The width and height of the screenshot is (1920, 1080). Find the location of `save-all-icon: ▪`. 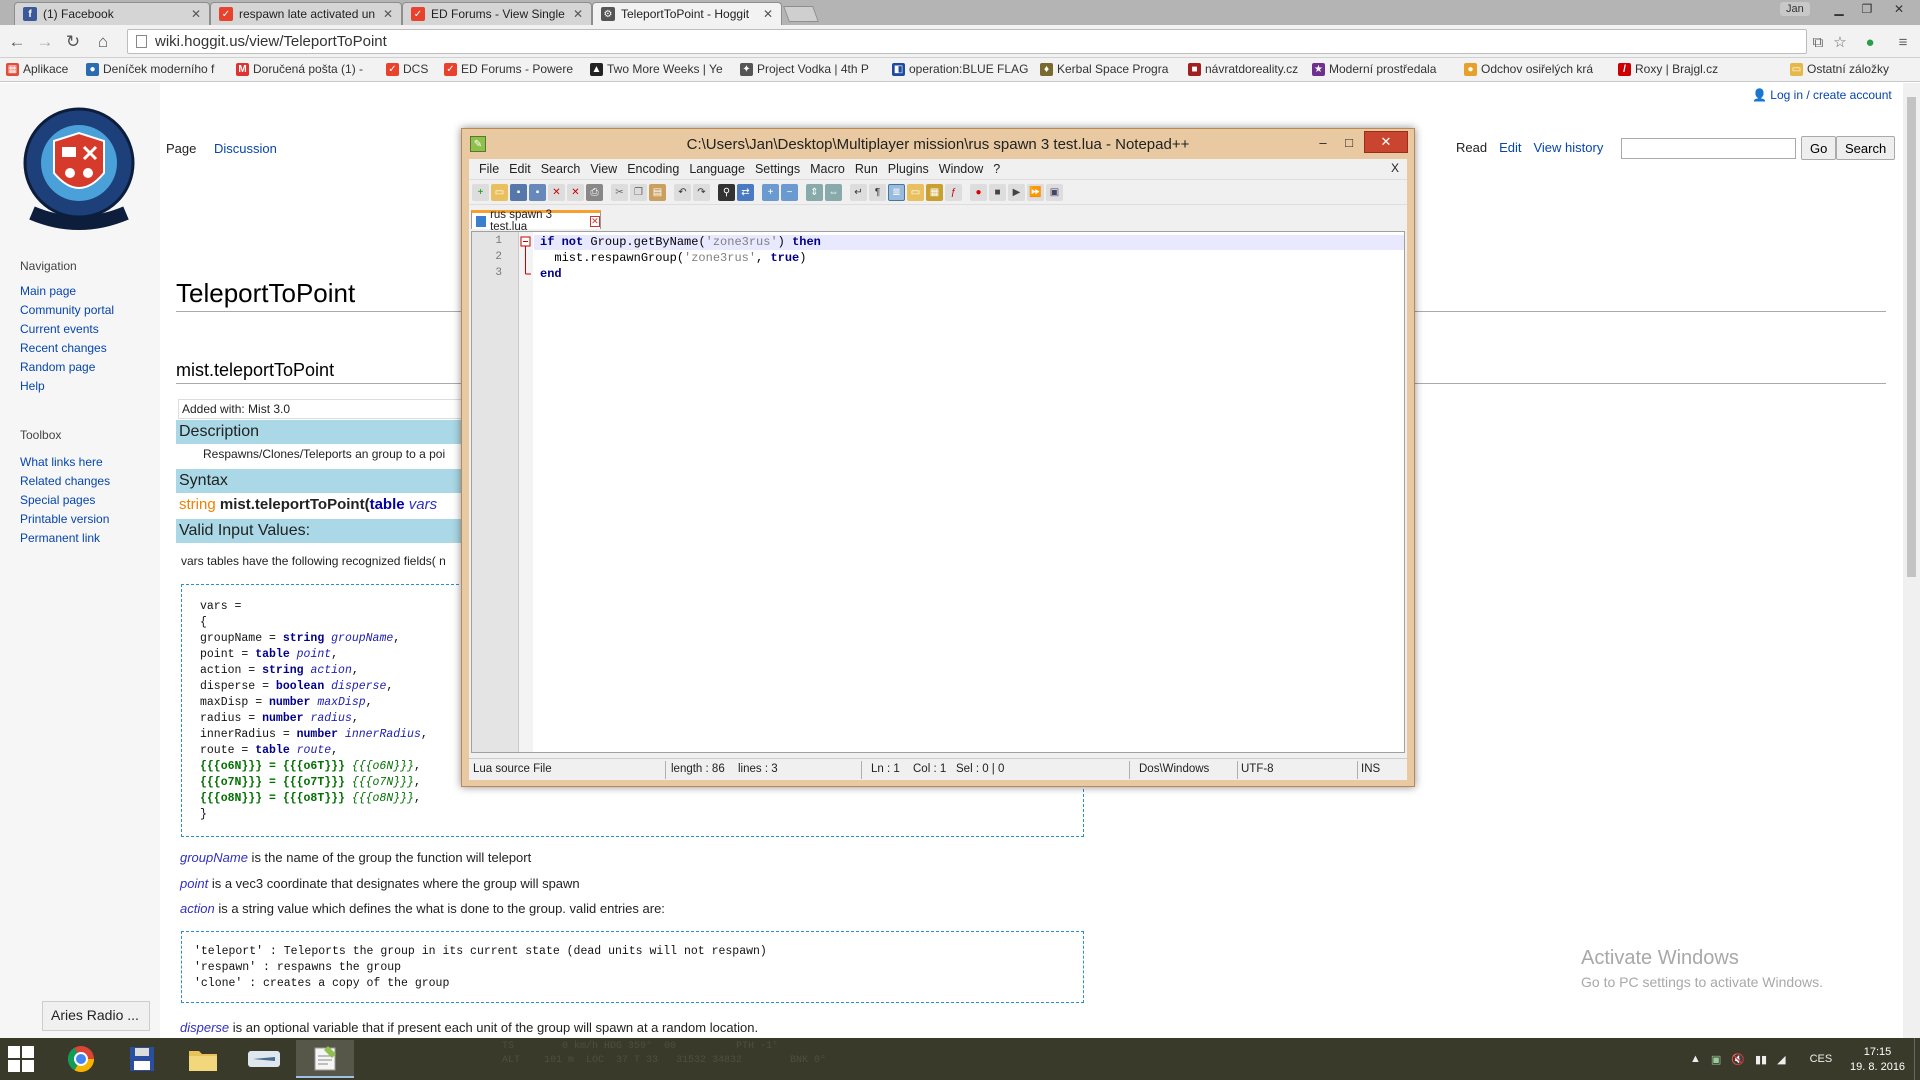

save-all-icon: ▪ is located at coordinates (537, 192).